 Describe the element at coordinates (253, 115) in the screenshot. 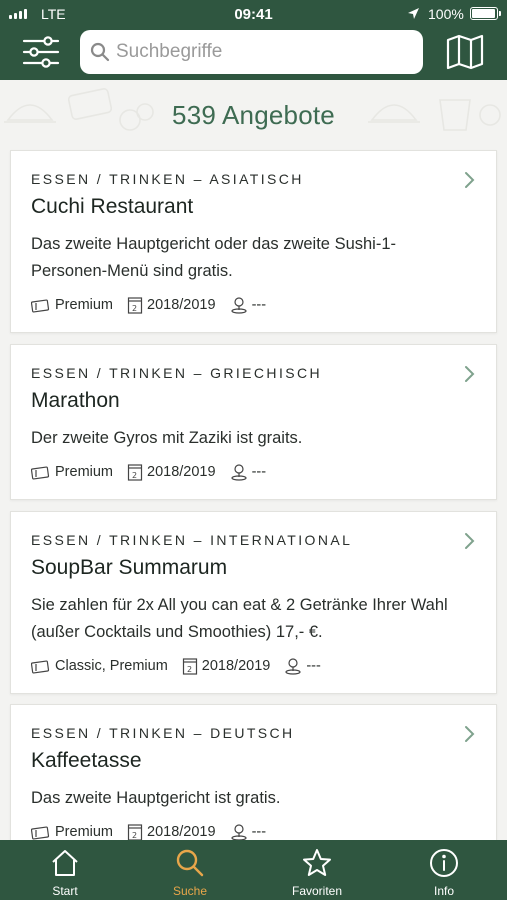

I see `results-count: 539 Angebote` at that location.